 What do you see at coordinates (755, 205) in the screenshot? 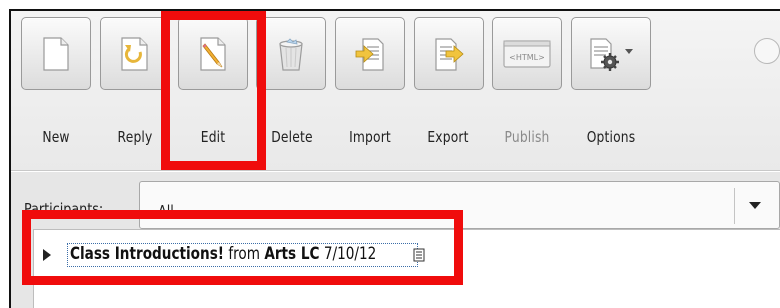
I see `chevron-down-icon` at bounding box center [755, 205].